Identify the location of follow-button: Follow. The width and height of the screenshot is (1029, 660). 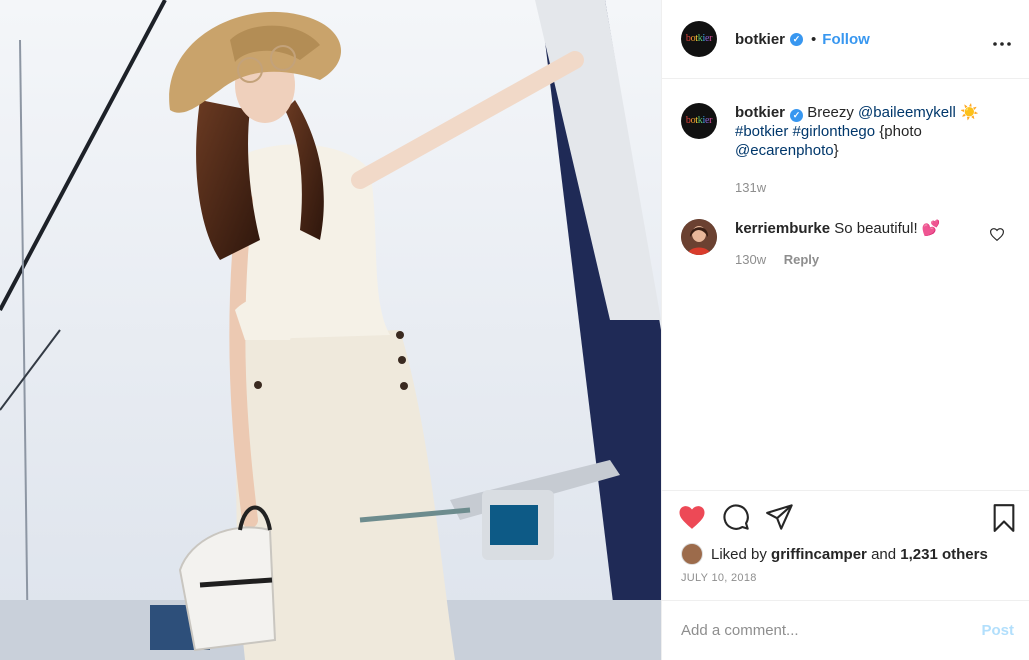
(846, 39).